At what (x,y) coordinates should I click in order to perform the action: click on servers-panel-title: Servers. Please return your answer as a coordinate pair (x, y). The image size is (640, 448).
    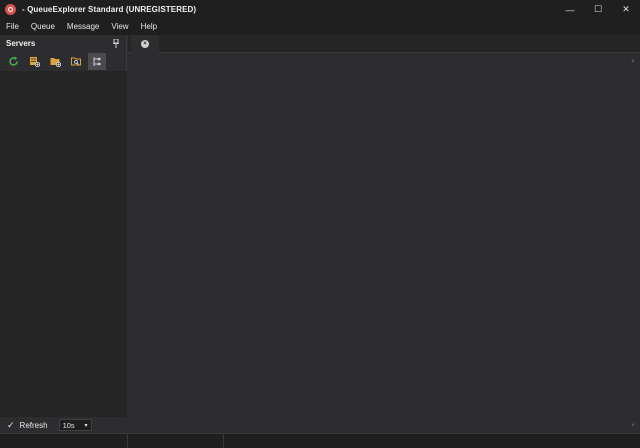
    Looking at the image, I should click on (21, 43).